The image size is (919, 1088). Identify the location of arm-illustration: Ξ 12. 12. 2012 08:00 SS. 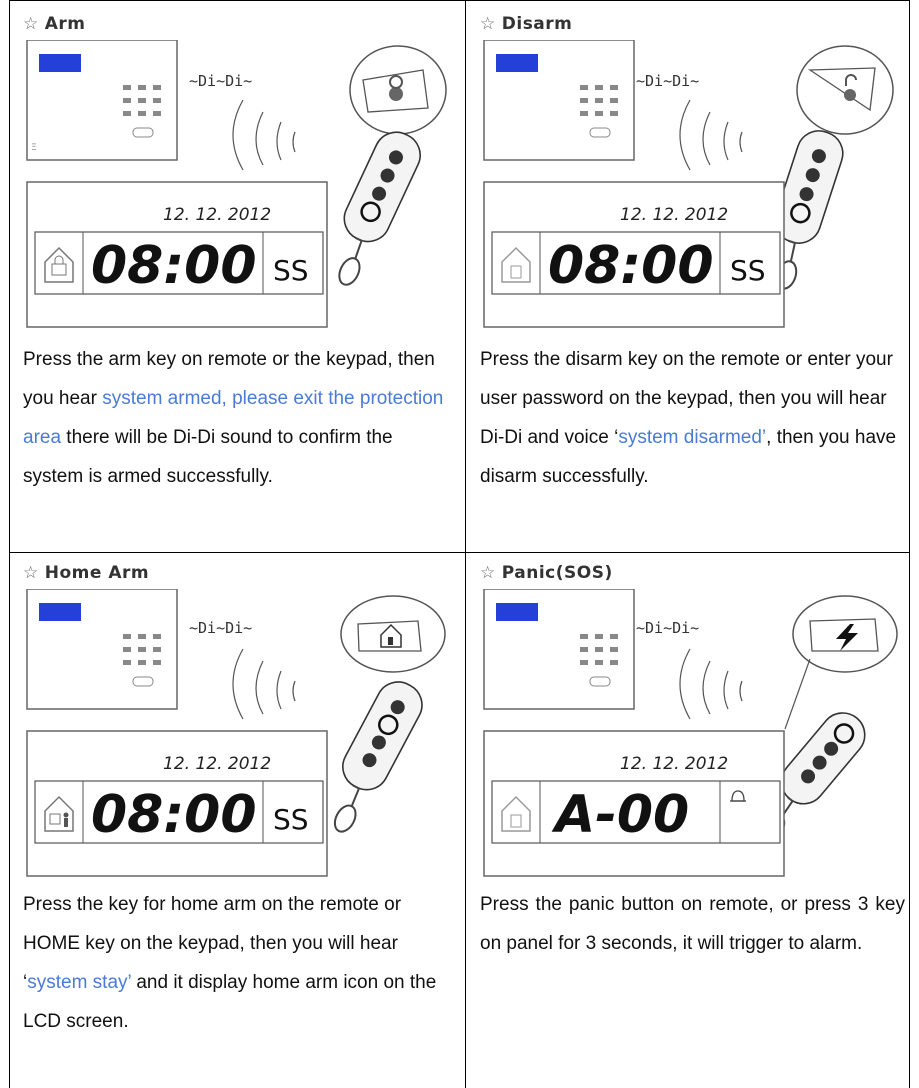
(238, 185).